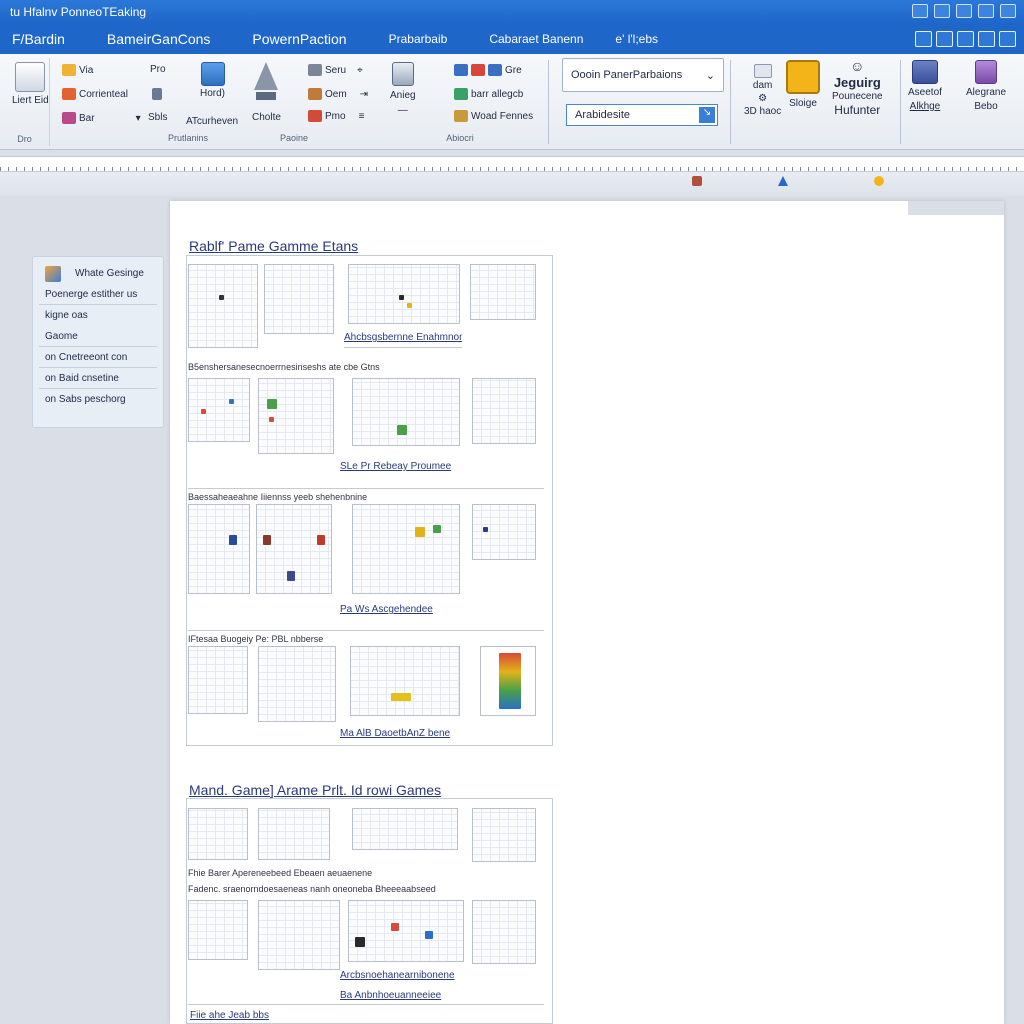  What do you see at coordinates (87, 118) in the screenshot?
I see `bar-label: Bar` at bounding box center [87, 118].